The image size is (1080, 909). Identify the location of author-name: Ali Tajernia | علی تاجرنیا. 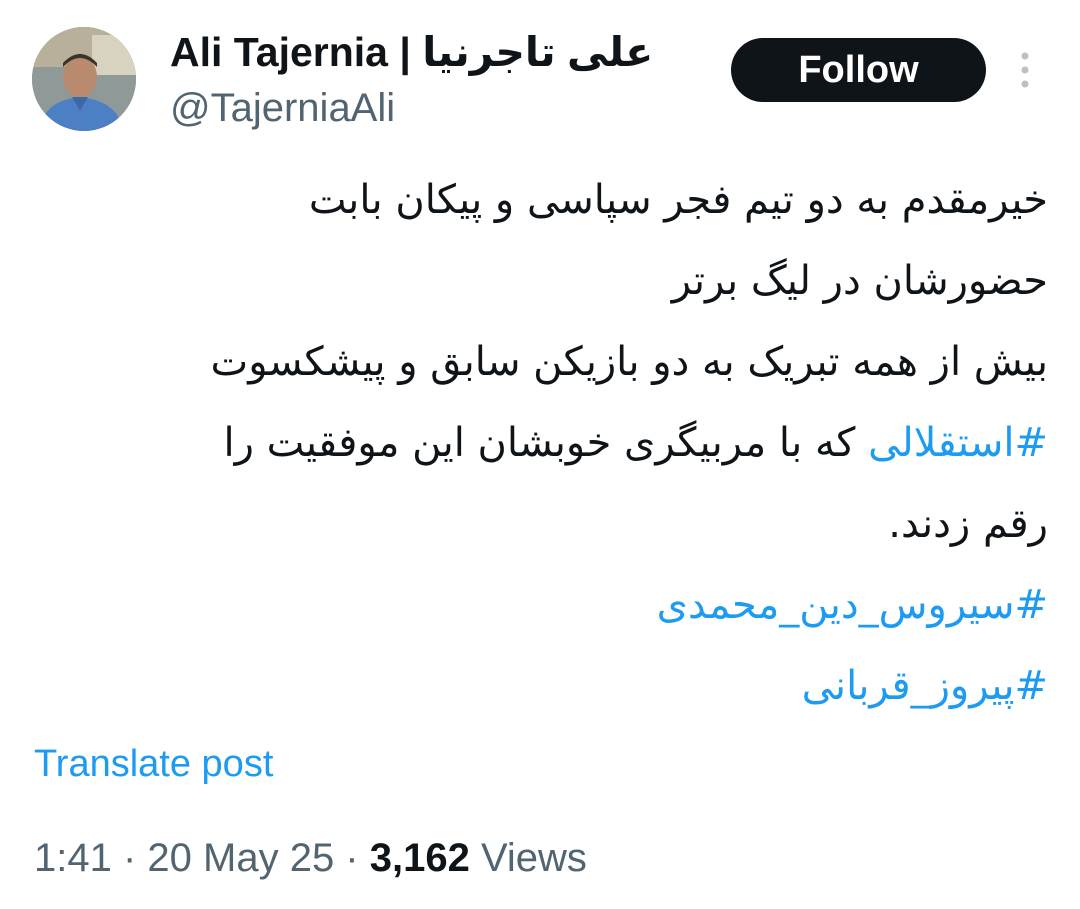
(411, 52).